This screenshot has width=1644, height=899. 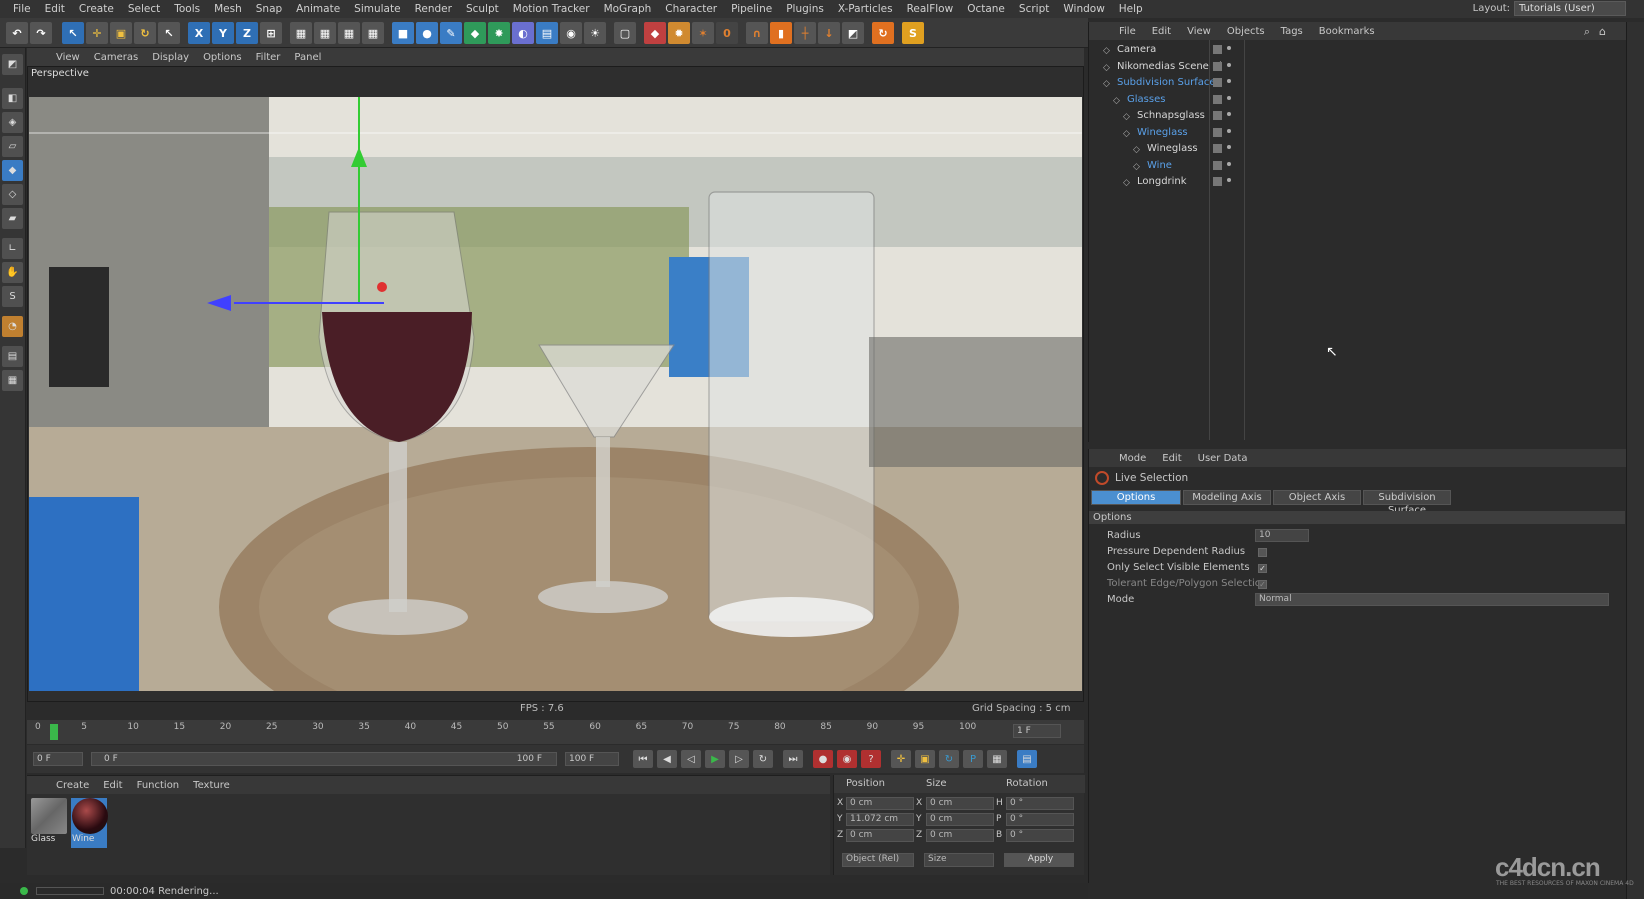 I want to click on menu-item-edit: Edit, so click(x=55, y=9).